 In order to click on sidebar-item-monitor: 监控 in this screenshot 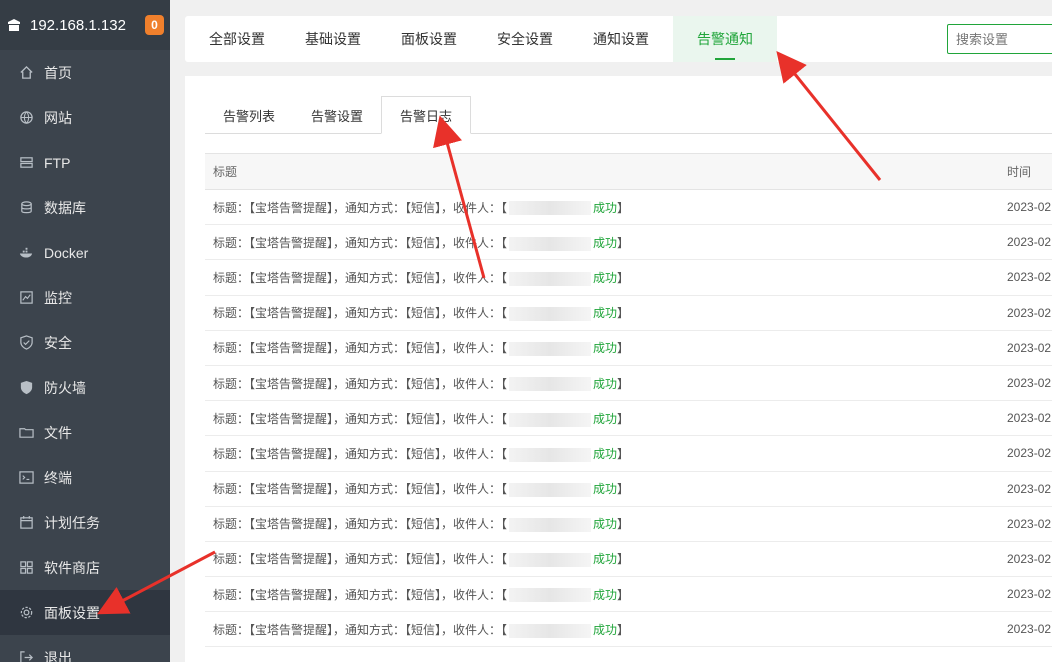, I will do `click(85, 297)`.